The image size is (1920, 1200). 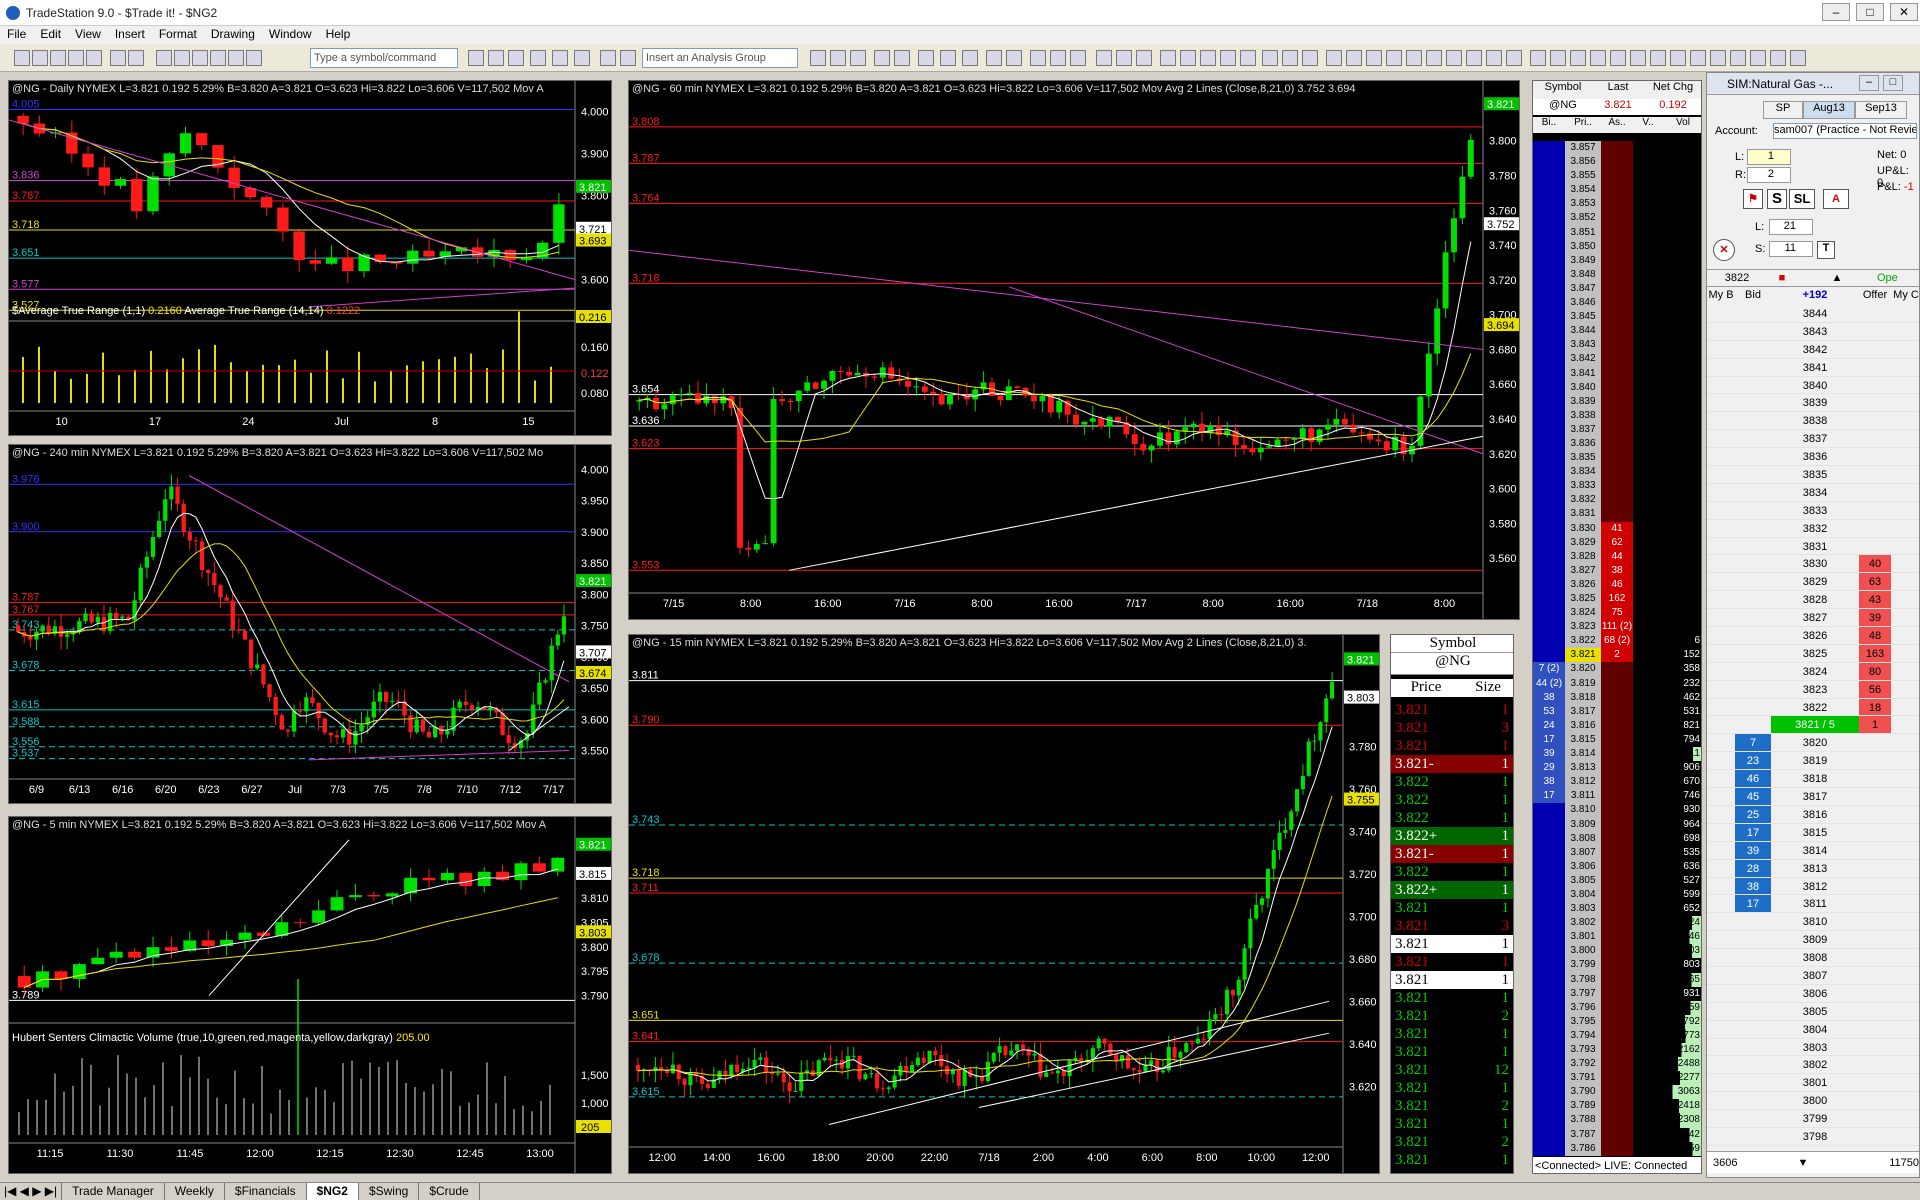 What do you see at coordinates (1815, 581) in the screenshot?
I see `ladder-price-cell: 3829` at bounding box center [1815, 581].